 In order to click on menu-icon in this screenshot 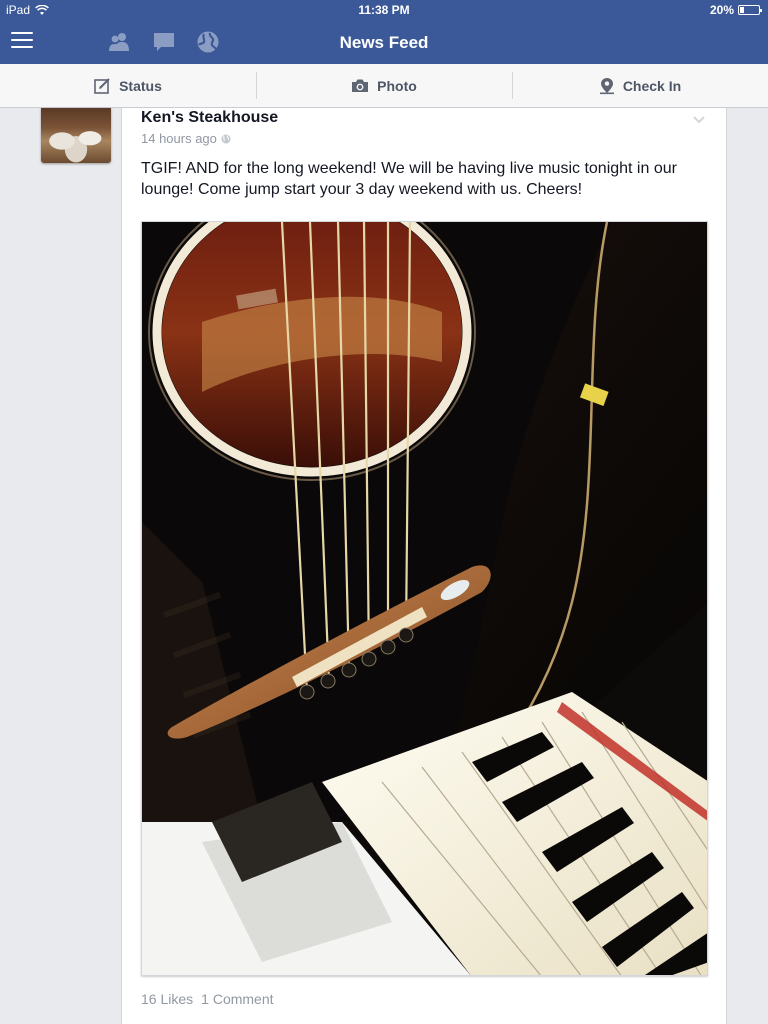, I will do `click(22, 41)`.